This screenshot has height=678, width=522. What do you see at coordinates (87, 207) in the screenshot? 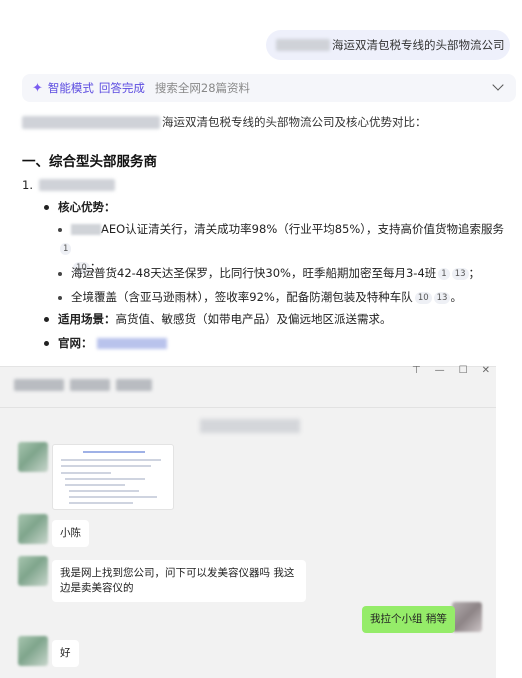
I see `core-label: 核心优势：` at bounding box center [87, 207].